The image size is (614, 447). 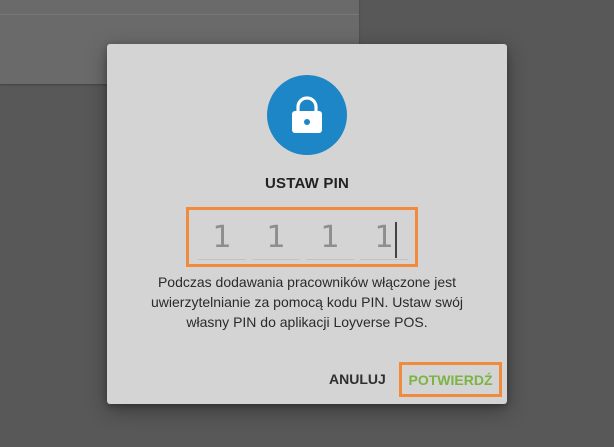 What do you see at coordinates (450, 379) in the screenshot?
I see `confirm-button: POTWIERDŹ` at bounding box center [450, 379].